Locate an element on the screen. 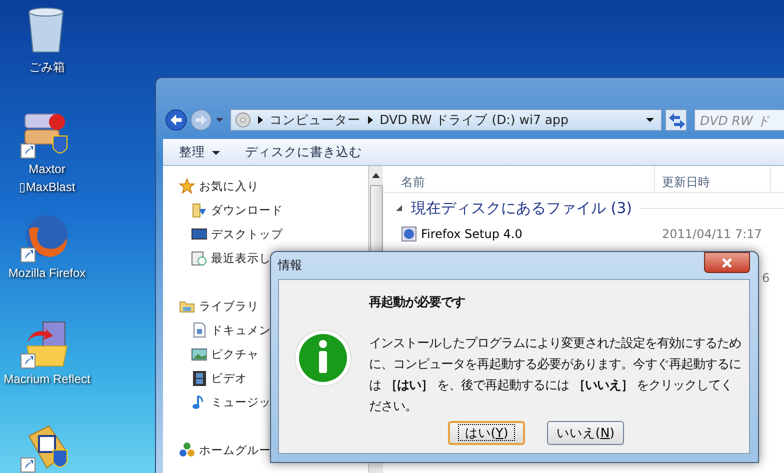  file-date: 6 is located at coordinates (765, 278).